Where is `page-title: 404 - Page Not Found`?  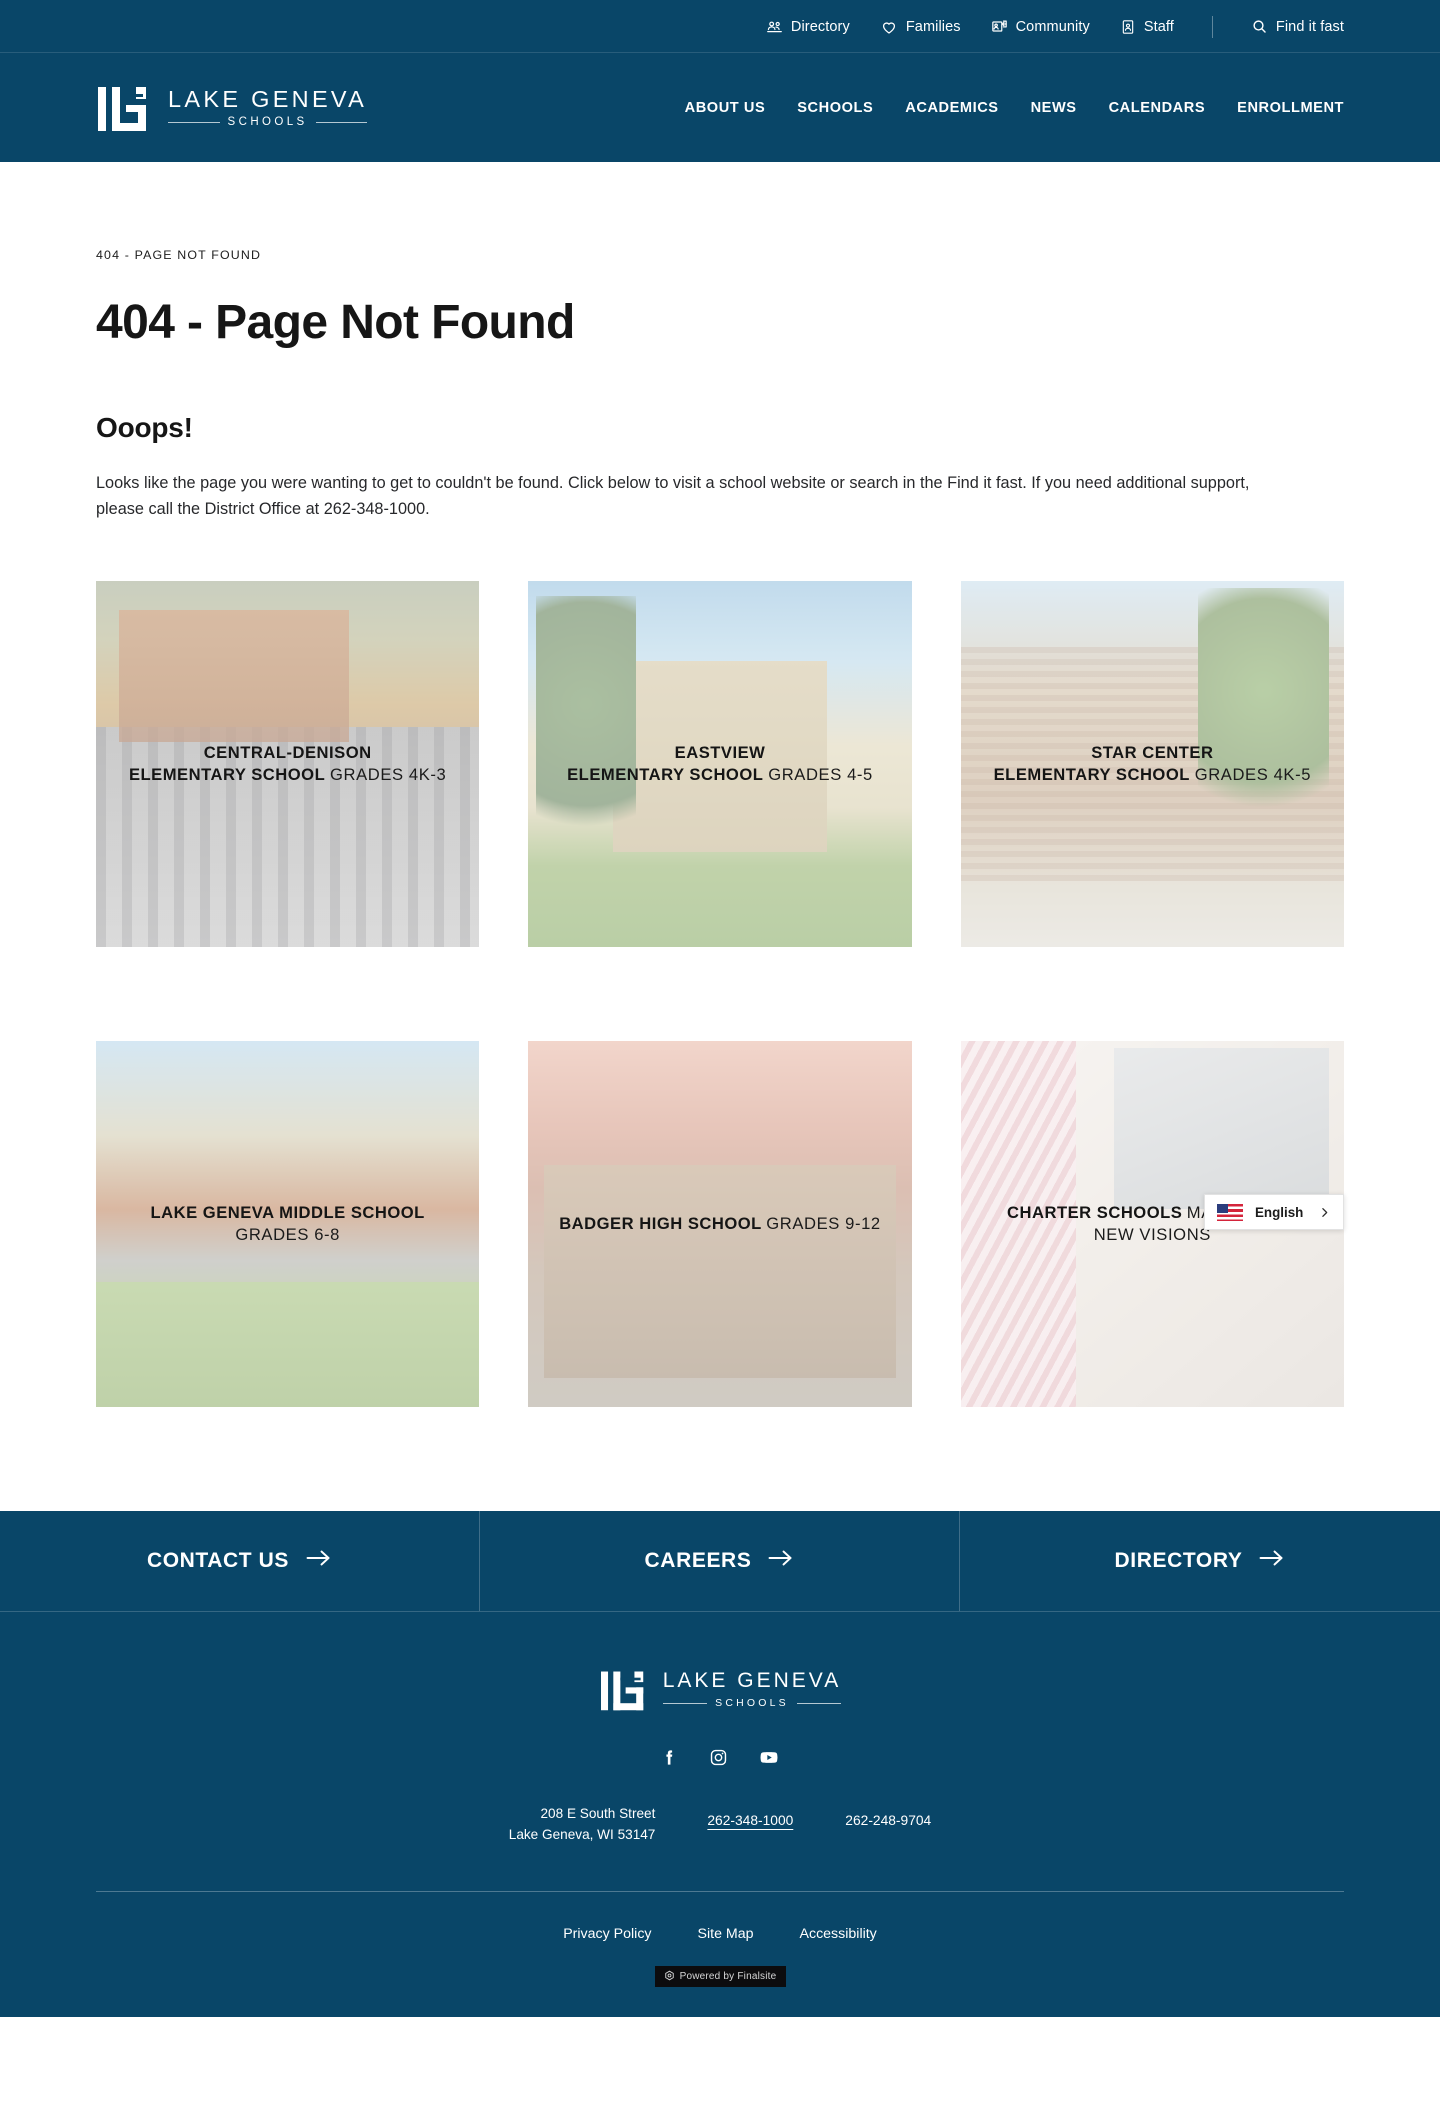
page-title: 404 - Page Not Found is located at coordinates (335, 322).